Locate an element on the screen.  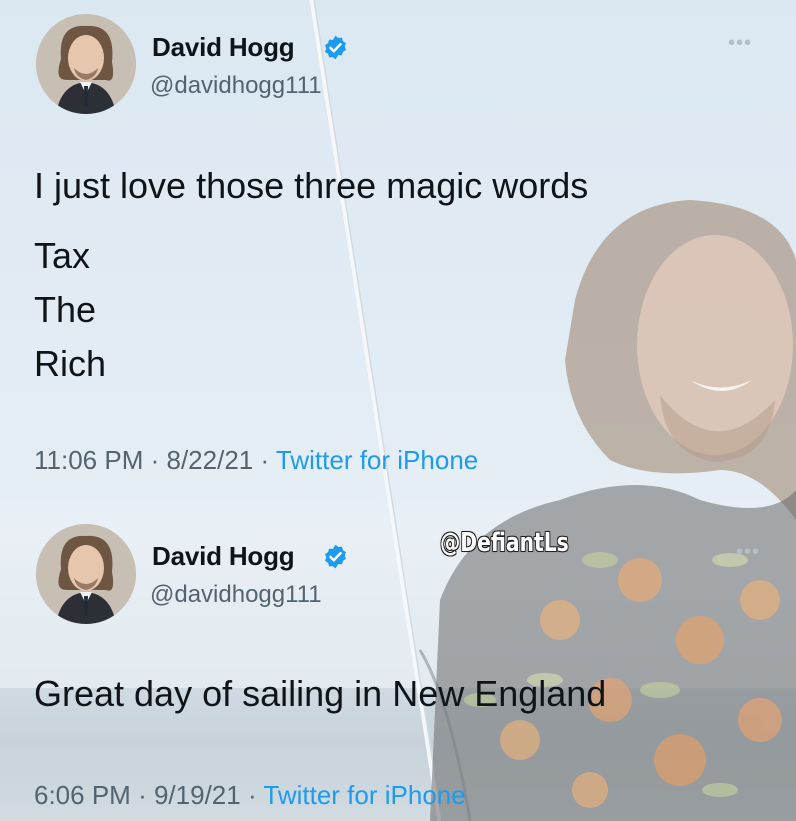
tweet-text-line: Great day of sailing in New England is located at coordinates (320, 693).